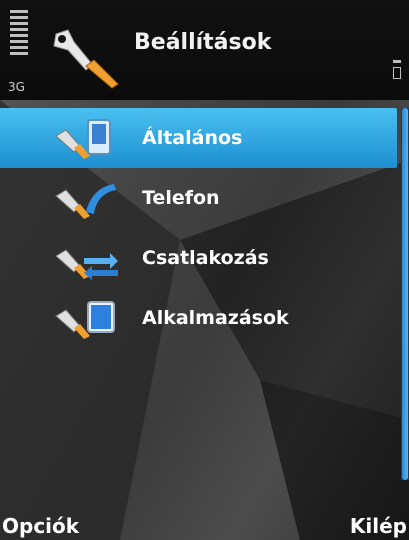 This screenshot has height=540, width=409. Describe the element at coordinates (181, 198) in the screenshot. I see `menu-item-label: Telefon` at that location.